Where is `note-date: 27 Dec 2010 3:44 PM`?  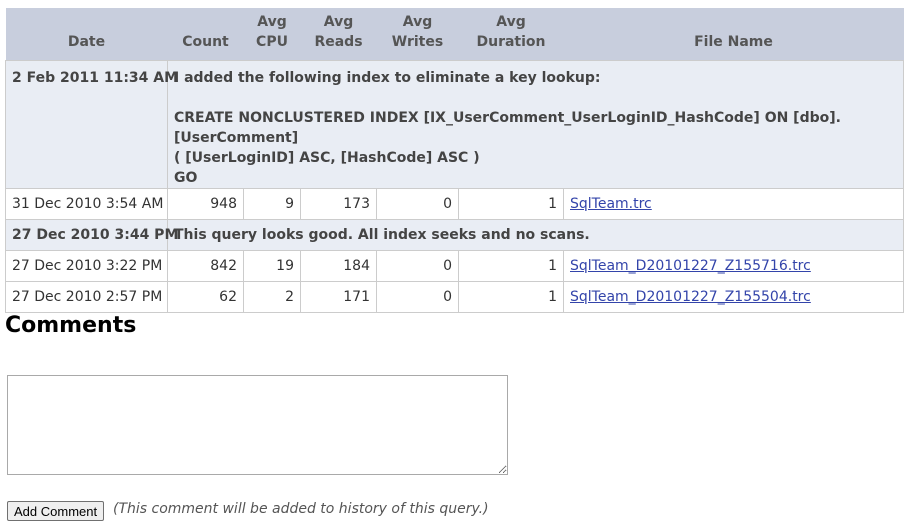
note-date: 27 Dec 2010 3:44 PM is located at coordinates (91, 235).